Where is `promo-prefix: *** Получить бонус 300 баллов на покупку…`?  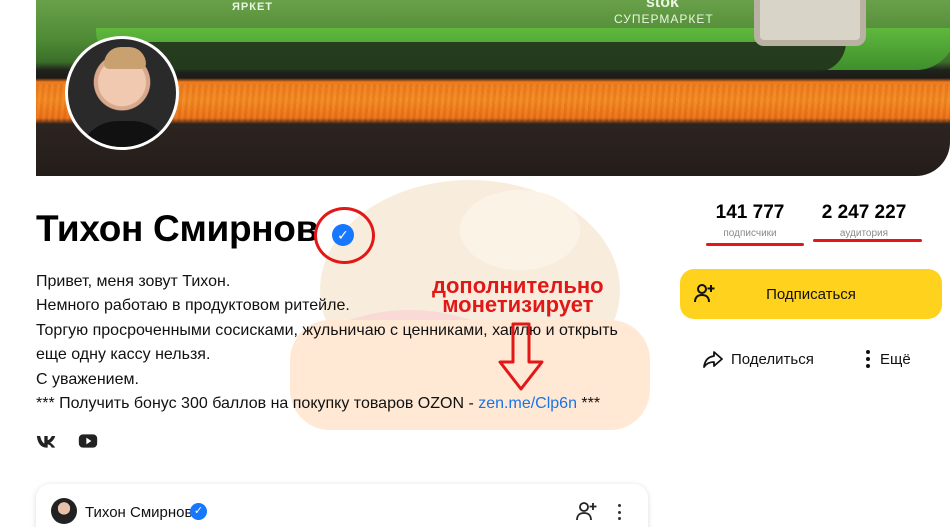 promo-prefix: *** Получить бонус 300 баллов на покупку… is located at coordinates (257, 404).